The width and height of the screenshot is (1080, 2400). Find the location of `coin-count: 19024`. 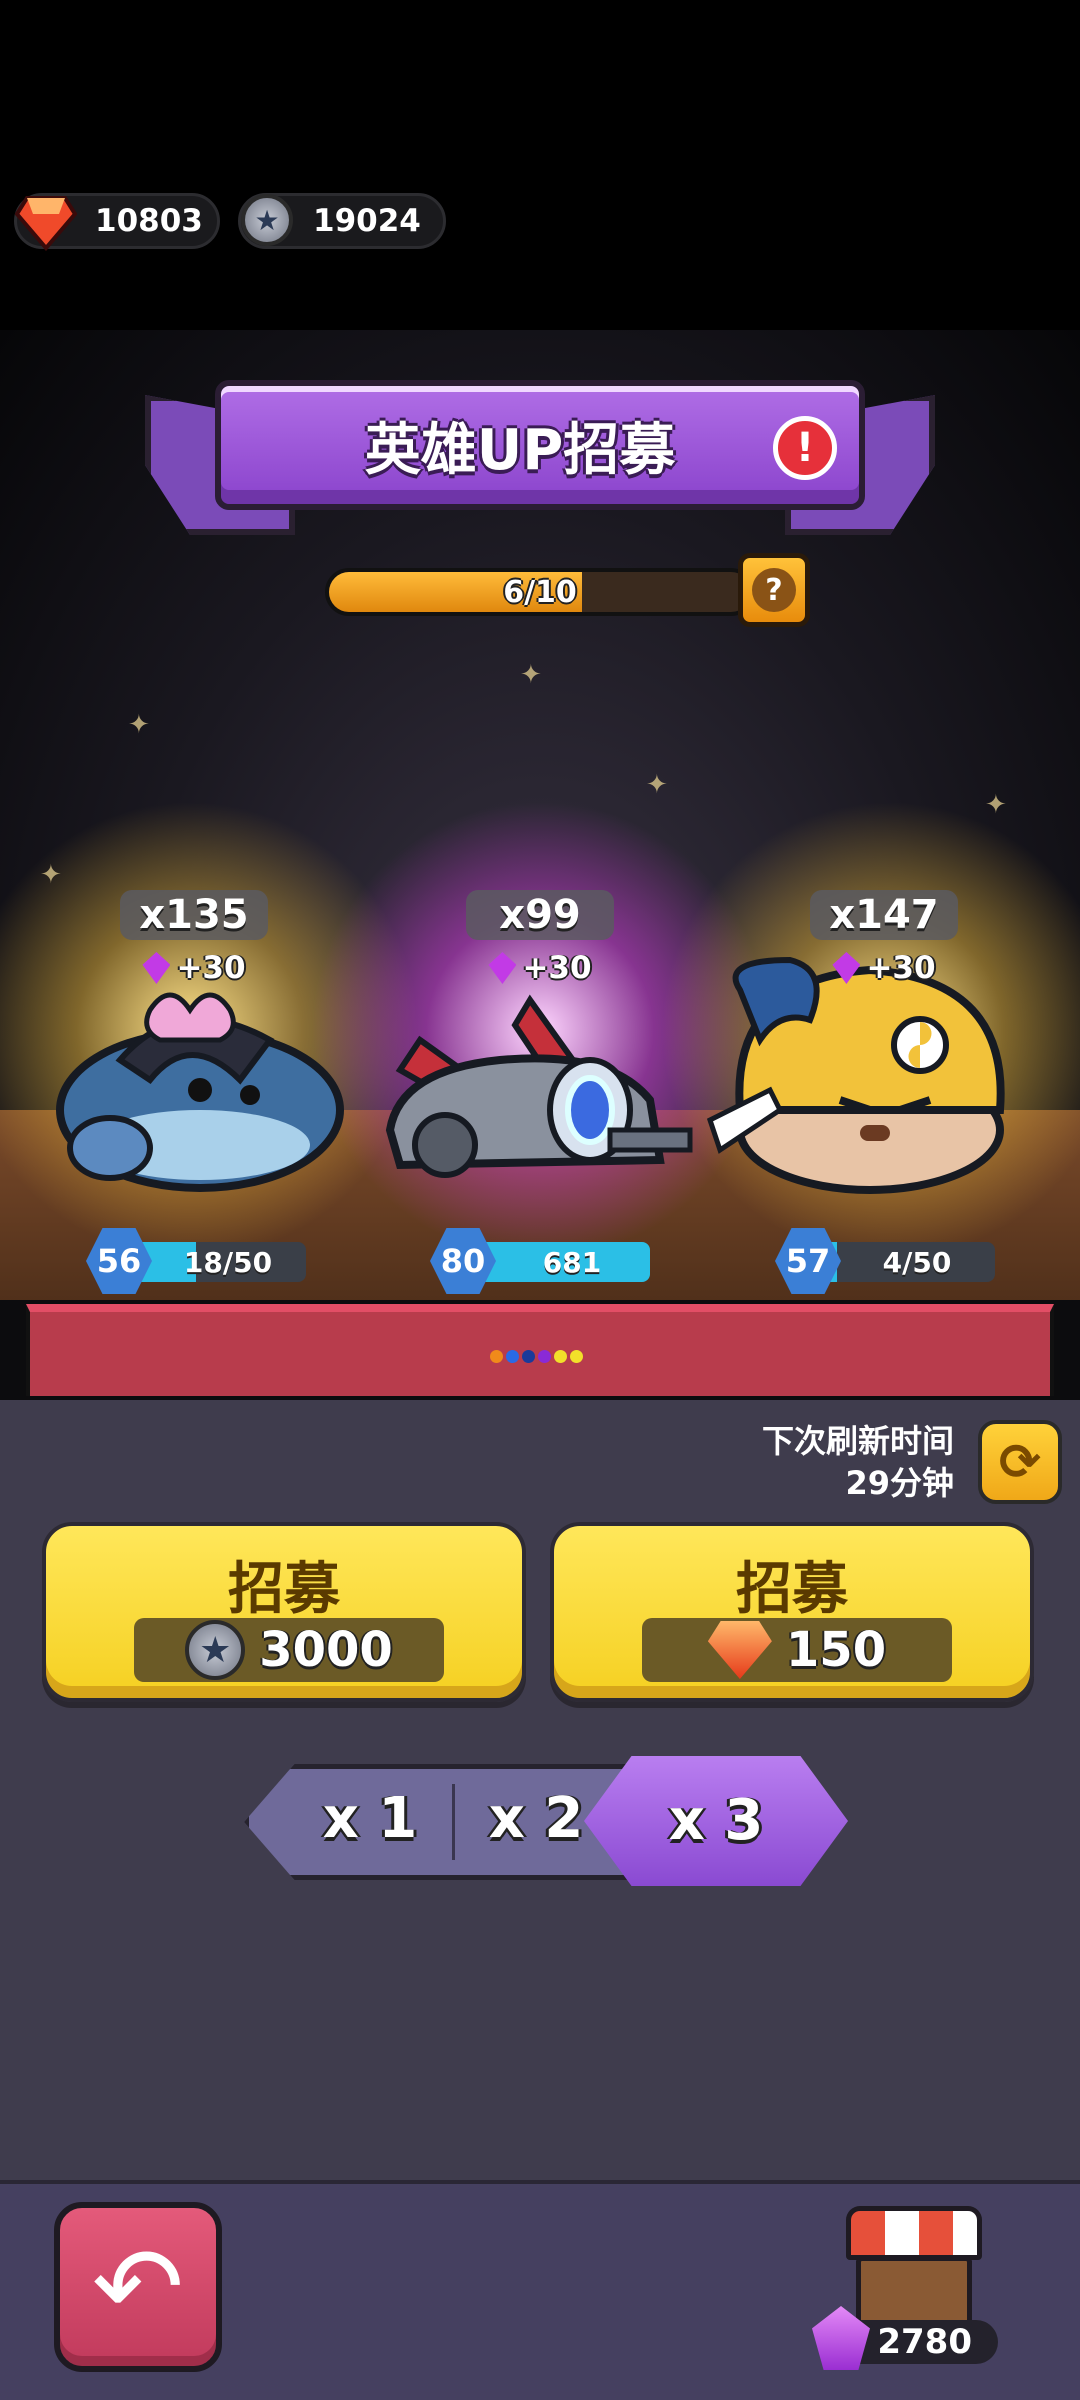

coin-count: 19024 is located at coordinates (367, 221).